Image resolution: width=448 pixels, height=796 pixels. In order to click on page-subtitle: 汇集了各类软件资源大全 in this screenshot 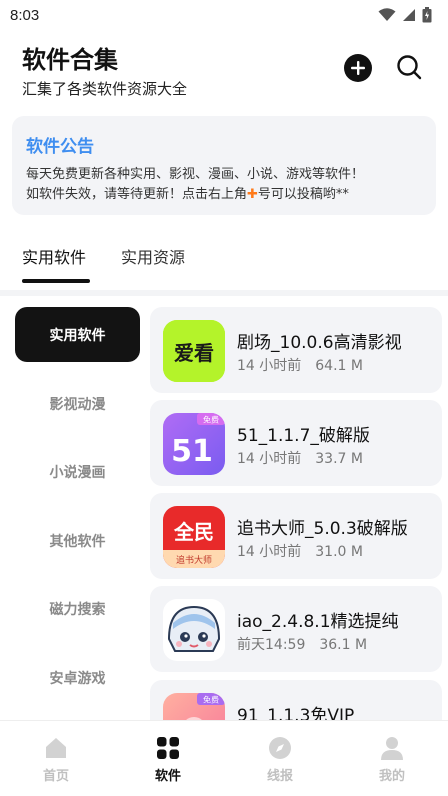, I will do `click(105, 89)`.